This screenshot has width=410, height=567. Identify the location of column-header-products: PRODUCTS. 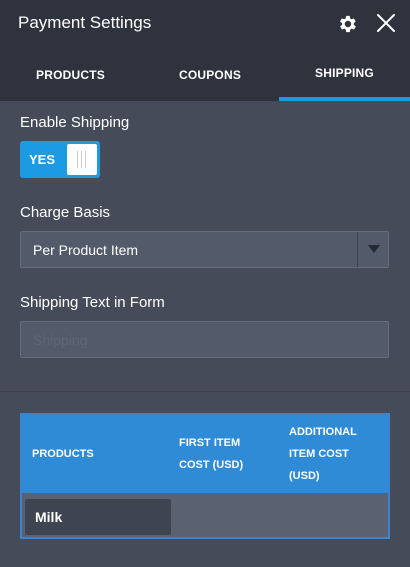
(63, 454).